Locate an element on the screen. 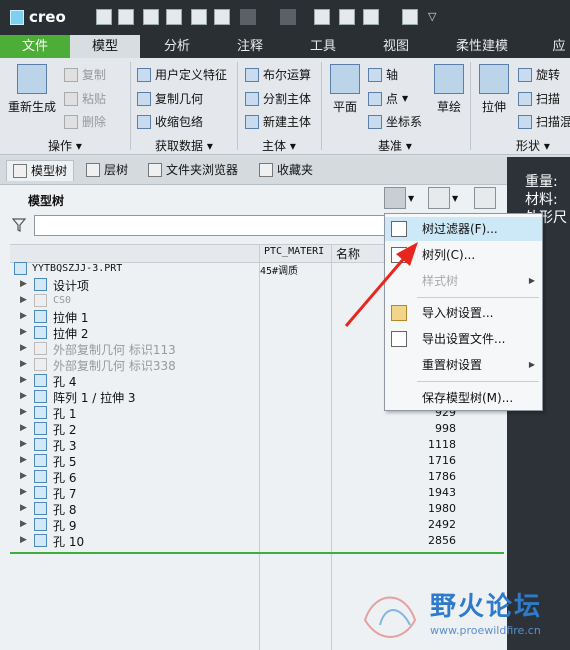  paste-button: 粘贴 is located at coordinates (85, 98).